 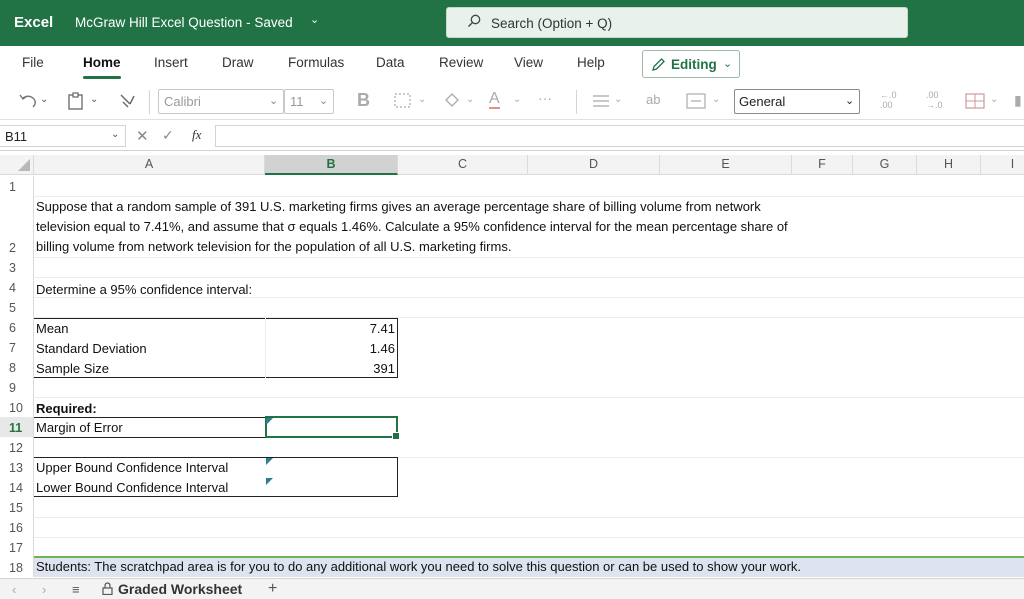 What do you see at coordinates (332, 428) in the screenshot?
I see `margin-of-error-answer-cell` at bounding box center [332, 428].